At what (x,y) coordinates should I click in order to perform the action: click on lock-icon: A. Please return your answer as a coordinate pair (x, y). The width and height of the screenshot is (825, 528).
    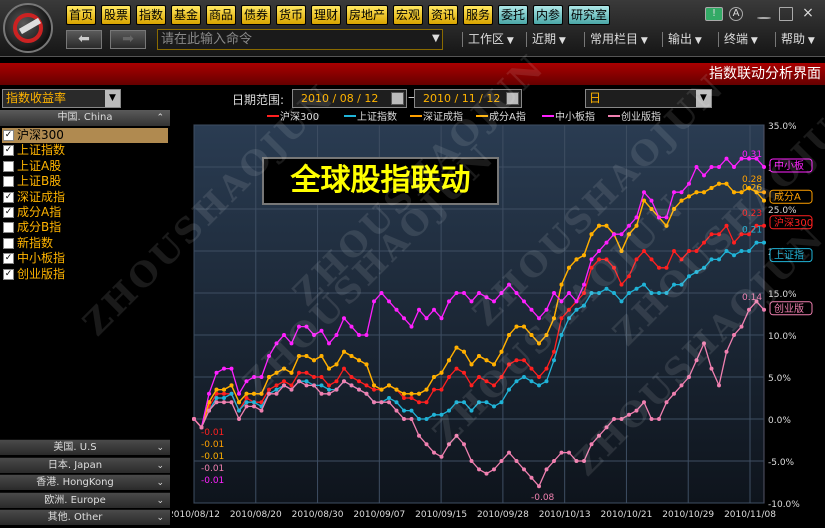
    Looking at the image, I should click on (736, 14).